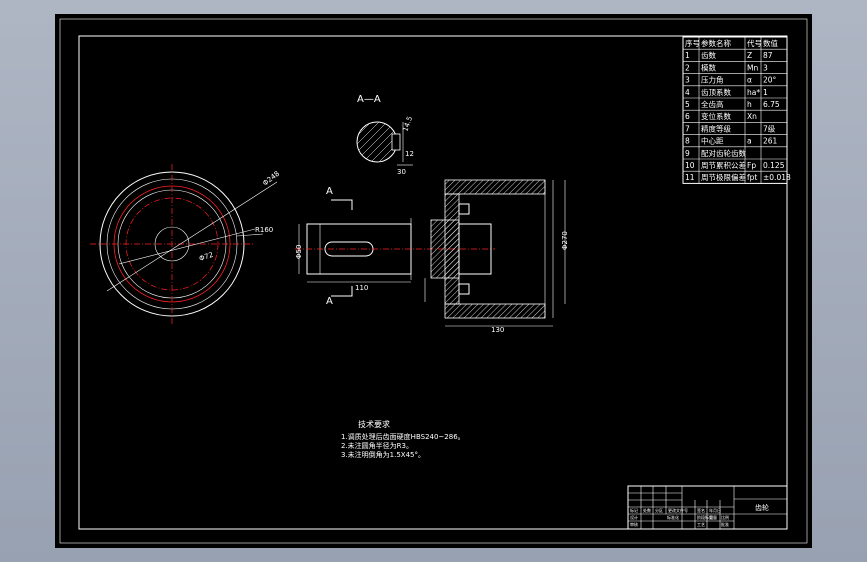  I want to click on title-block-label-process: 工艺, so click(701, 524).